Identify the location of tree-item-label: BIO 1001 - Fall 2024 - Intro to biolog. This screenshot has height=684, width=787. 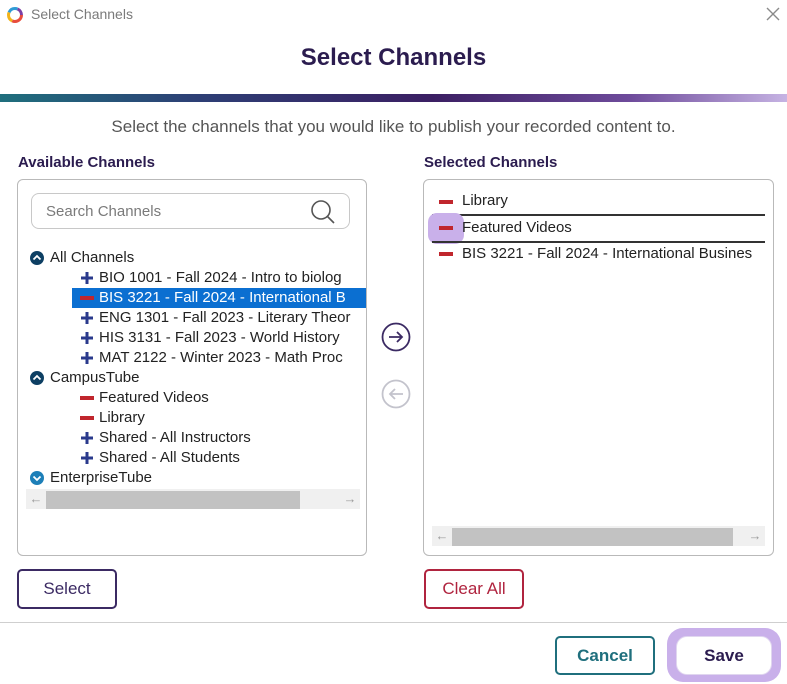
(220, 277).